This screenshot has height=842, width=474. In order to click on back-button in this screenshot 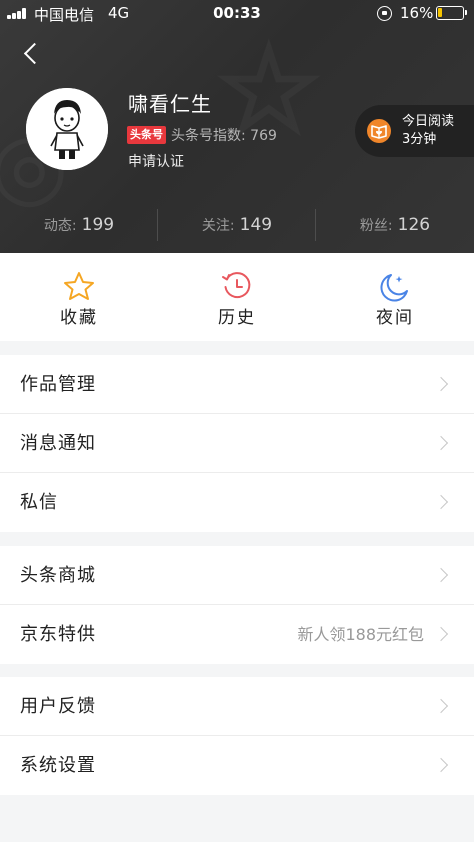, I will do `click(33, 54)`.